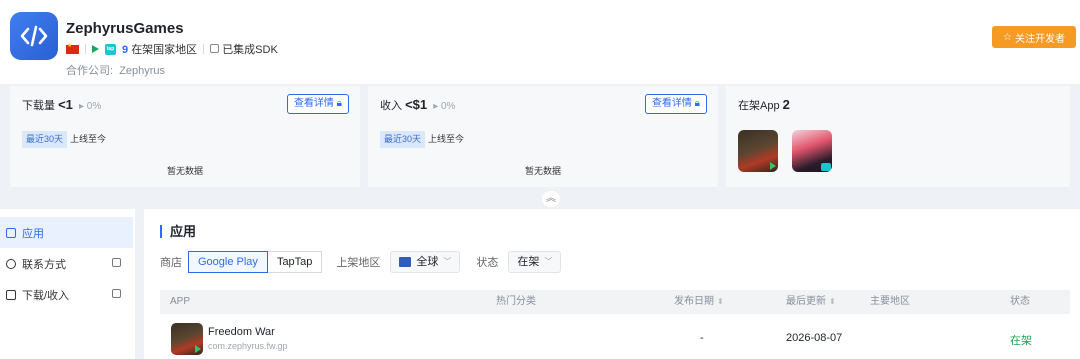 The width and height of the screenshot is (1080, 359). I want to click on column-last-update-label: 最后更新, so click(806, 301).